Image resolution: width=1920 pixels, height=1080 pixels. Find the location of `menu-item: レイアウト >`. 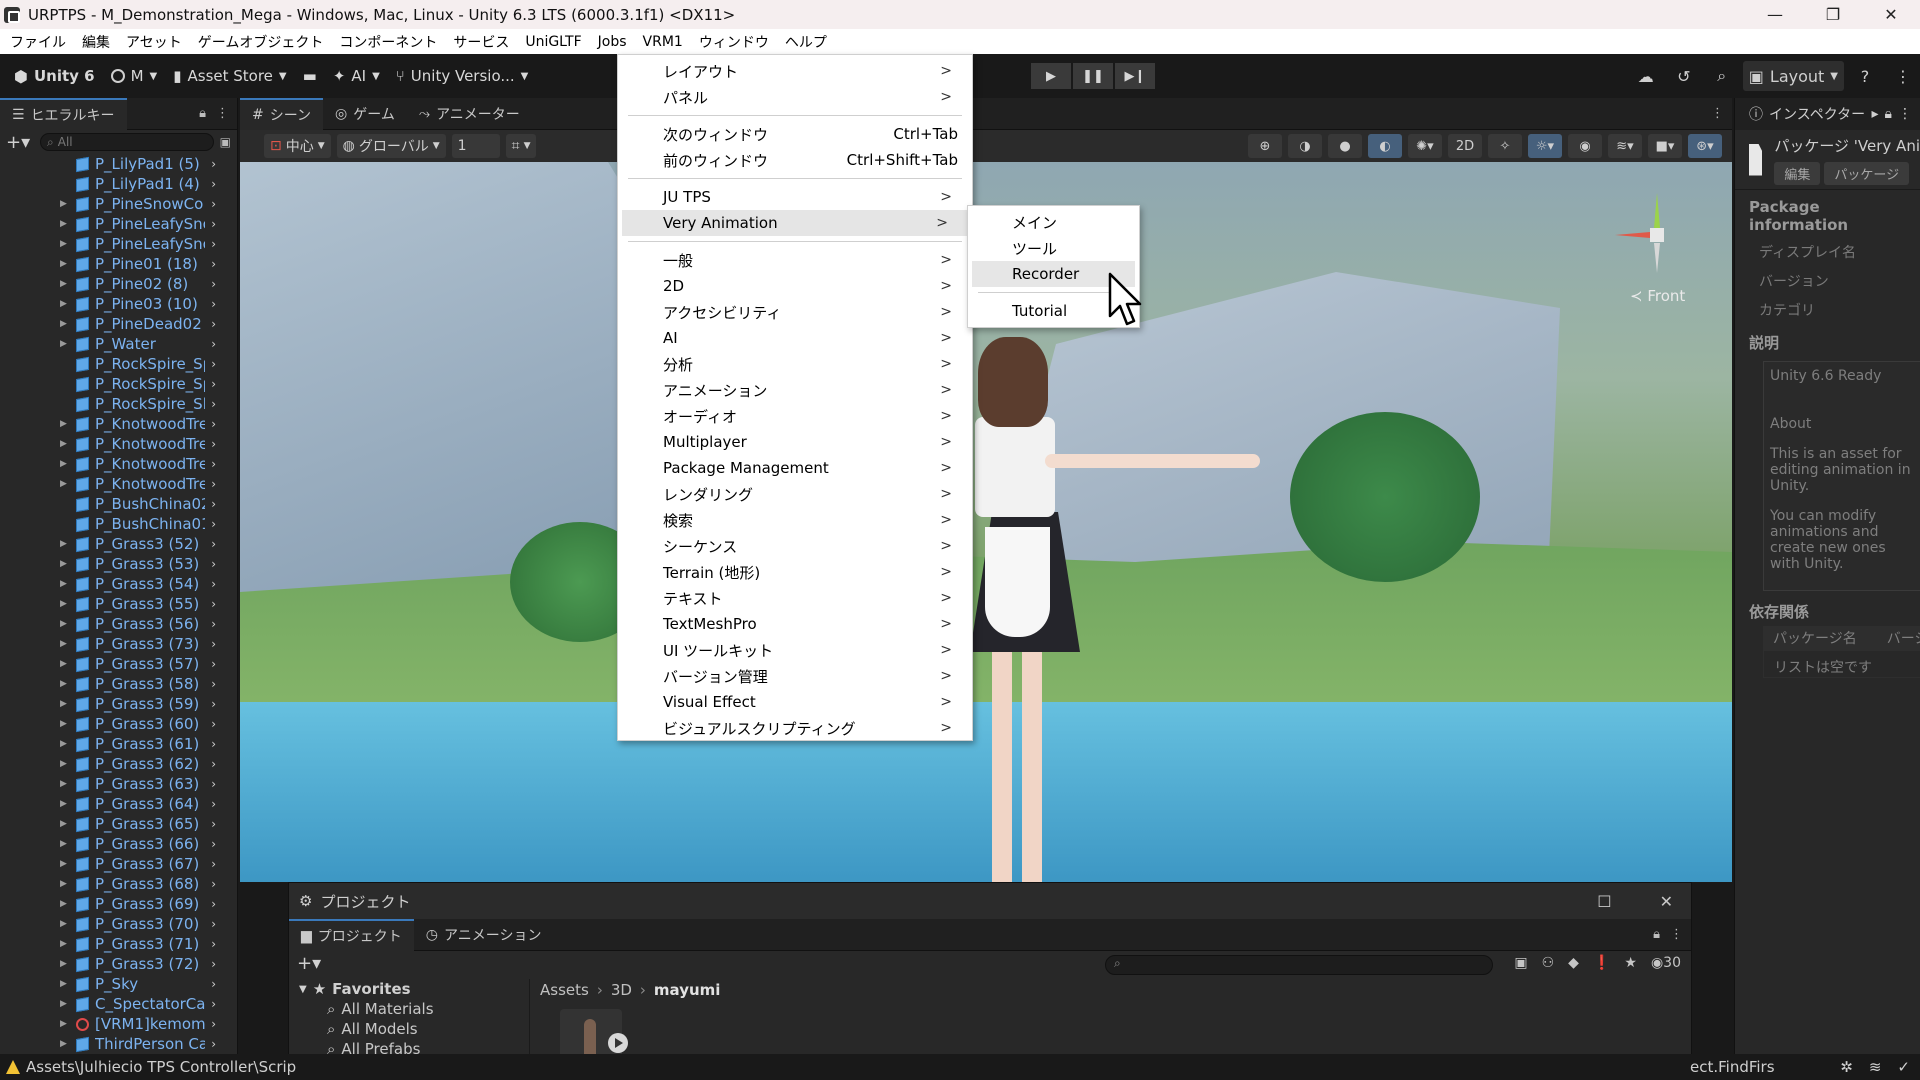

menu-item: レイアウト > is located at coordinates (795, 71).